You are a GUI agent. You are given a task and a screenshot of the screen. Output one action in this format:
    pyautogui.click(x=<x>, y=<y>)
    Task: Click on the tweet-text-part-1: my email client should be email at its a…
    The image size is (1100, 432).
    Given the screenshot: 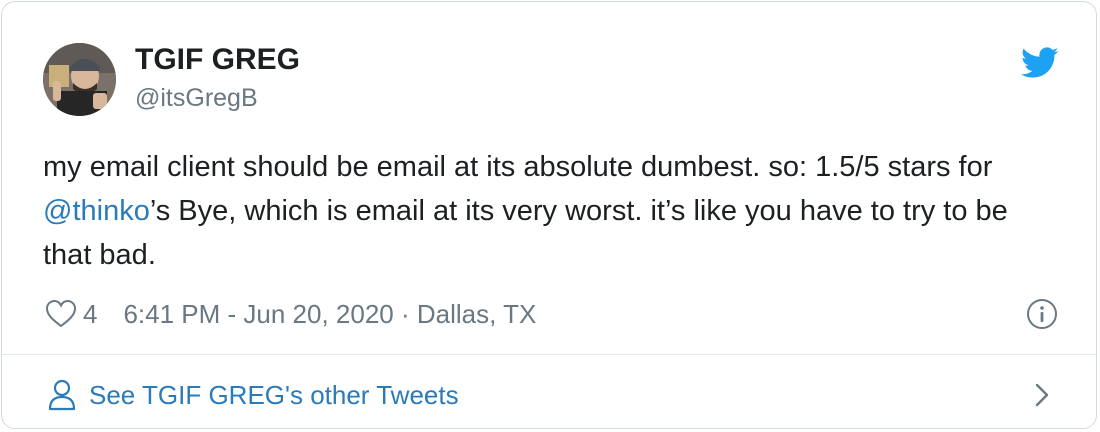 What is the action you would take?
    pyautogui.click(x=518, y=167)
    